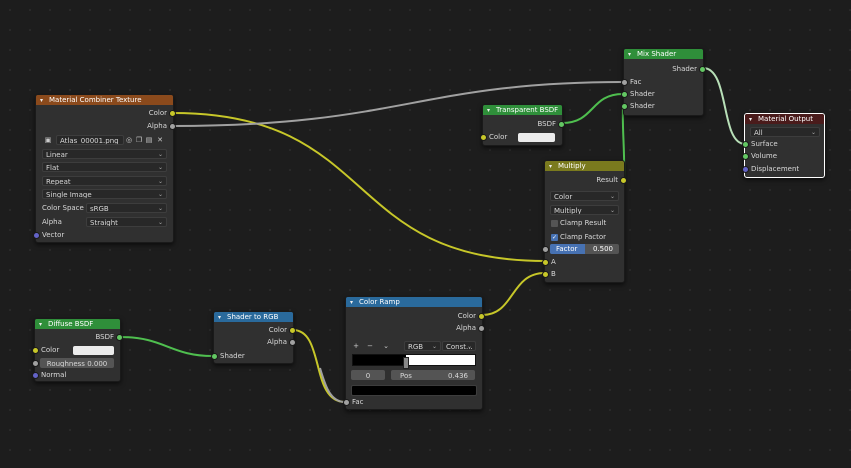  Describe the element at coordinates (126, 208) in the screenshot. I see `color-space-dropdown: sRGB ⌄` at that location.